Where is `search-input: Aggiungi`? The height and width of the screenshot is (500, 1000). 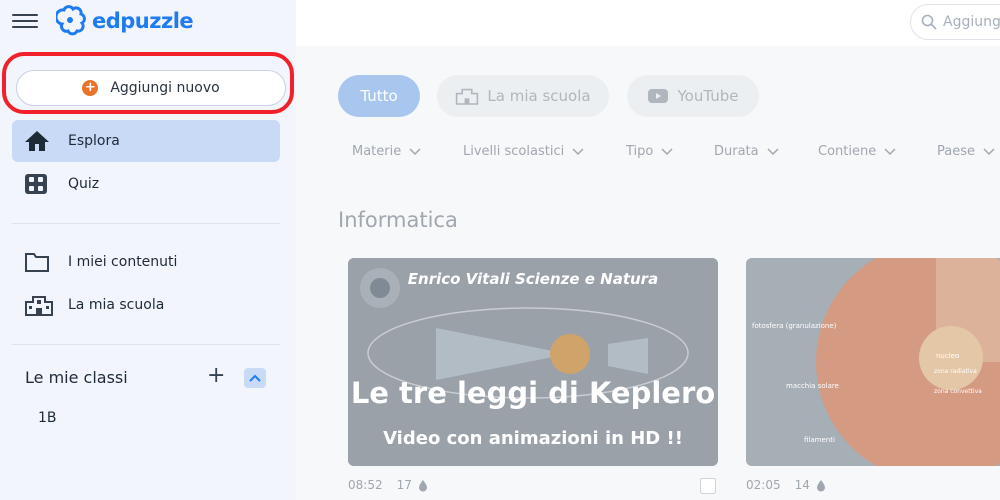
search-input: Aggiungi is located at coordinates (955, 22).